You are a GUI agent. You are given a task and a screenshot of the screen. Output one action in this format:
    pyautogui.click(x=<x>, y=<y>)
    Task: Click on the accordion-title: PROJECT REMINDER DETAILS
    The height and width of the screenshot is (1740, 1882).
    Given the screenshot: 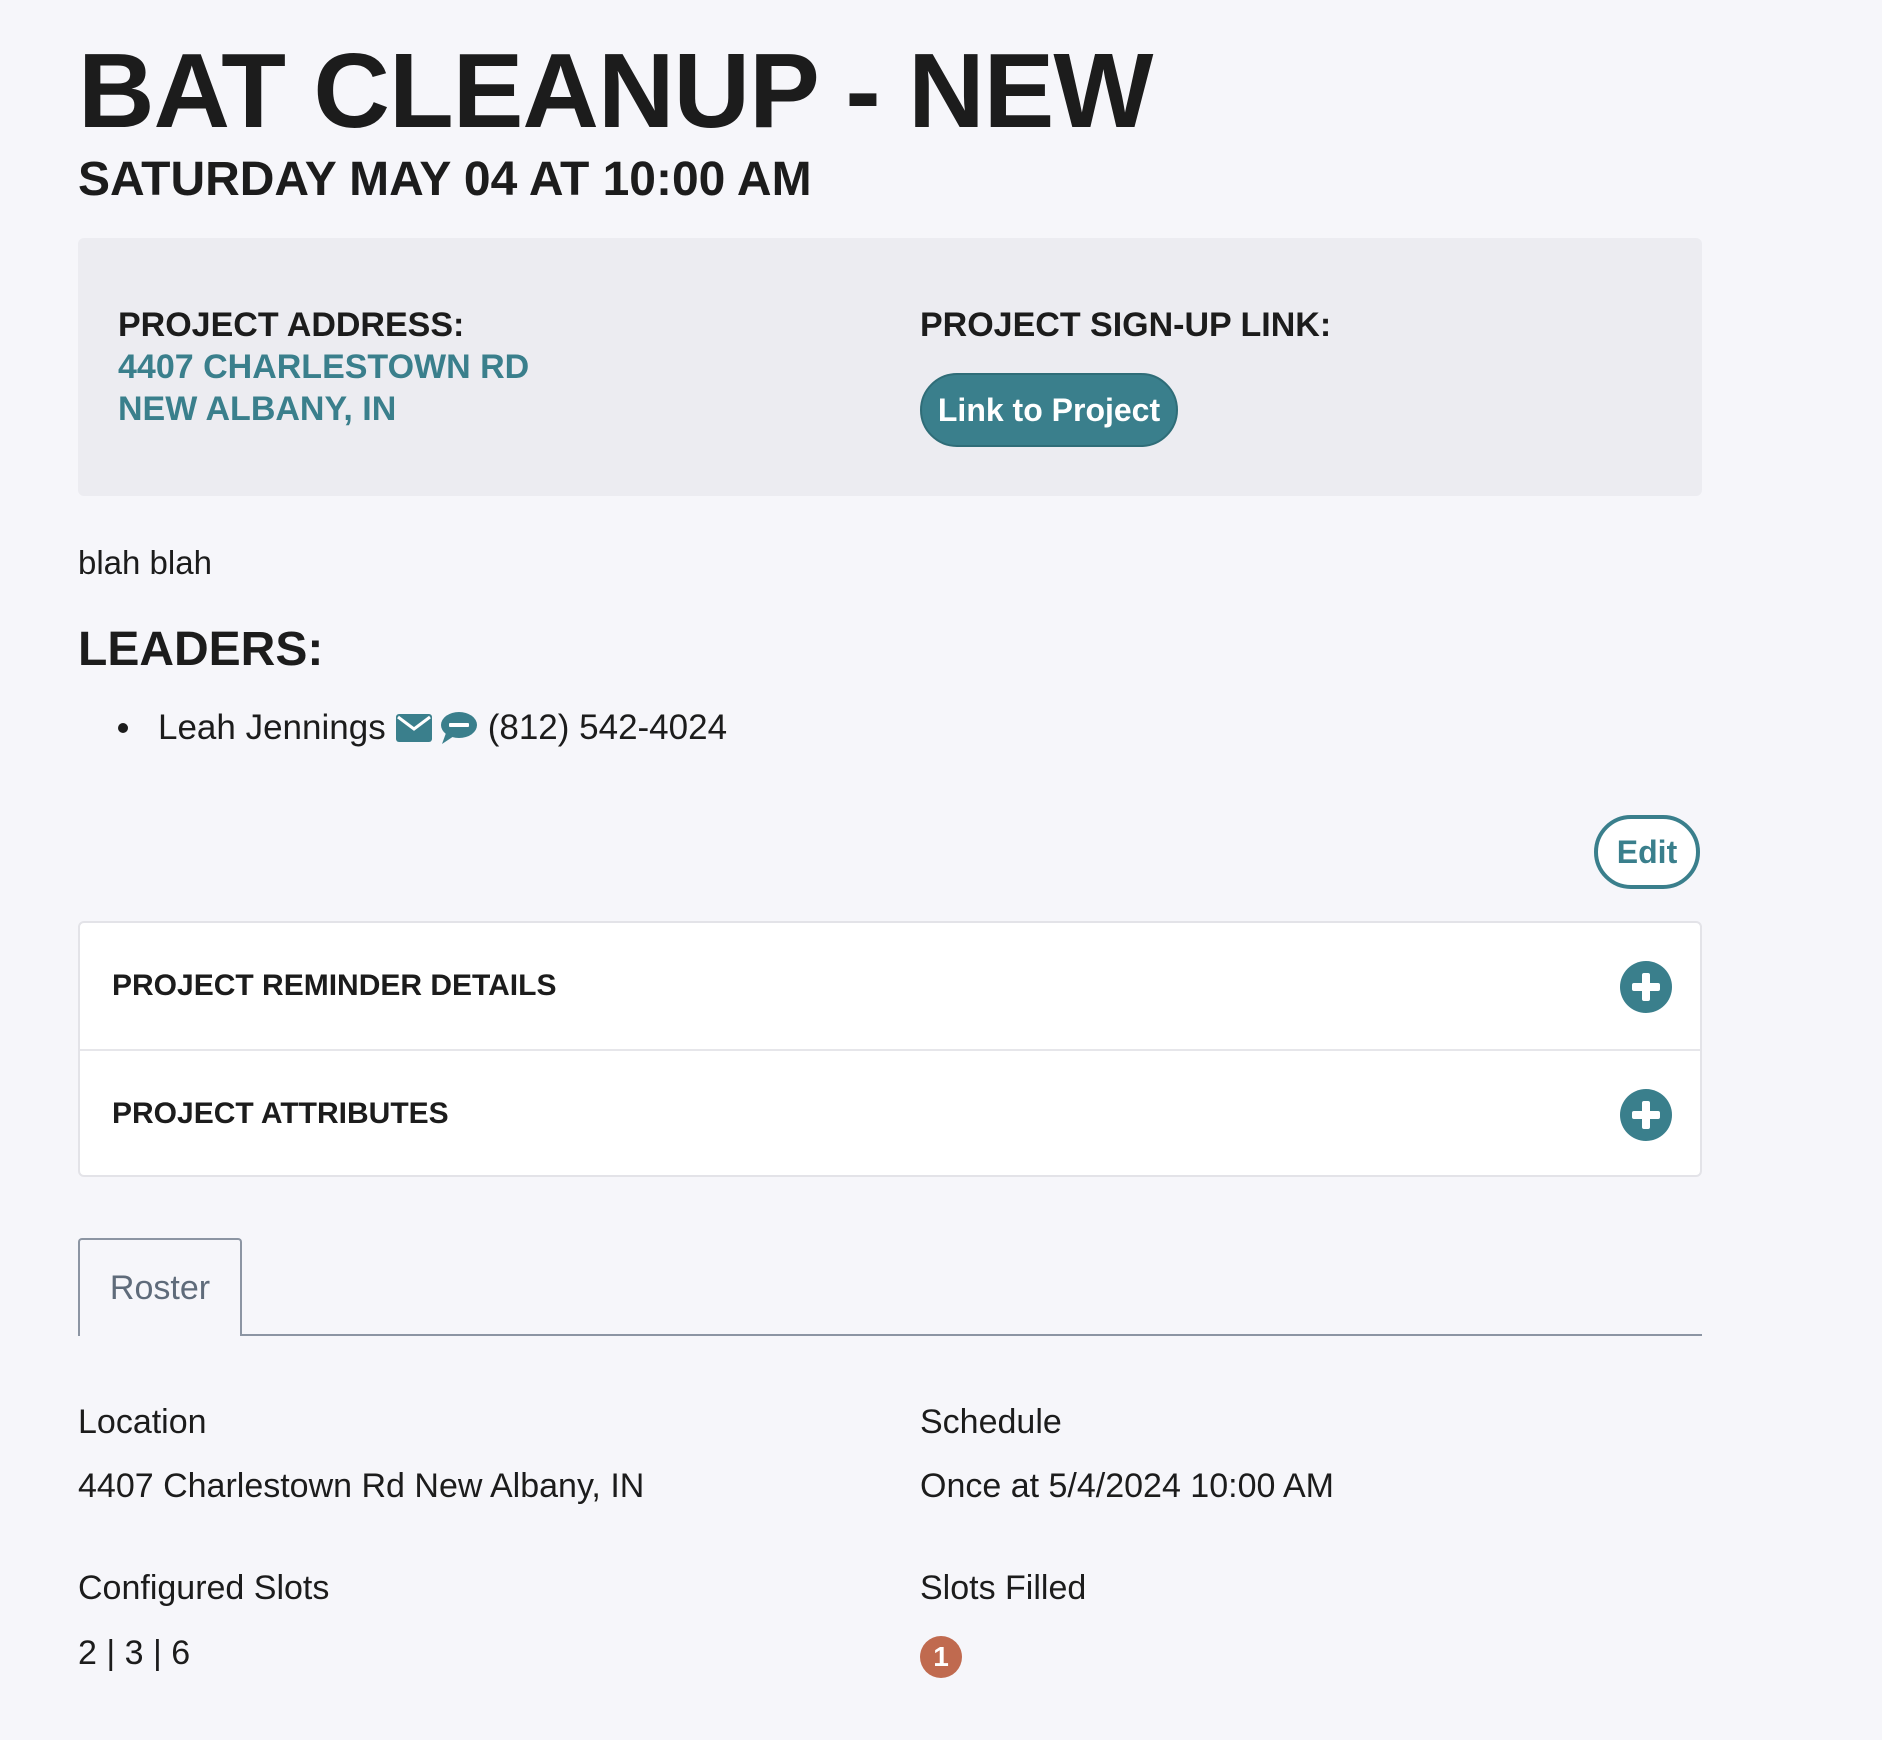 What is the action you would take?
    pyautogui.click(x=334, y=985)
    